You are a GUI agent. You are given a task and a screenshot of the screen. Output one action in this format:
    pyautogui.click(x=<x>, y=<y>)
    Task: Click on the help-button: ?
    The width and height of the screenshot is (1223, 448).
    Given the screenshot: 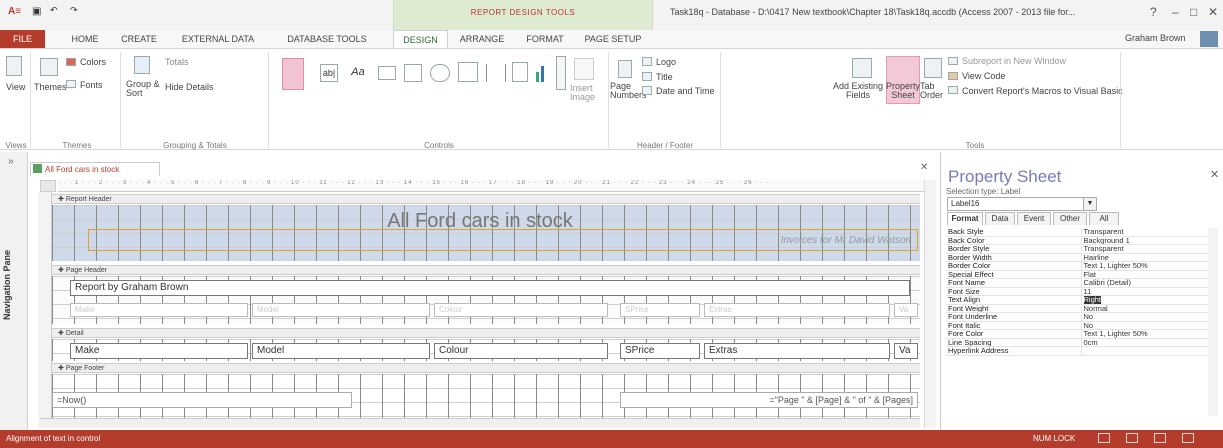 What is the action you would take?
    pyautogui.click(x=1153, y=12)
    